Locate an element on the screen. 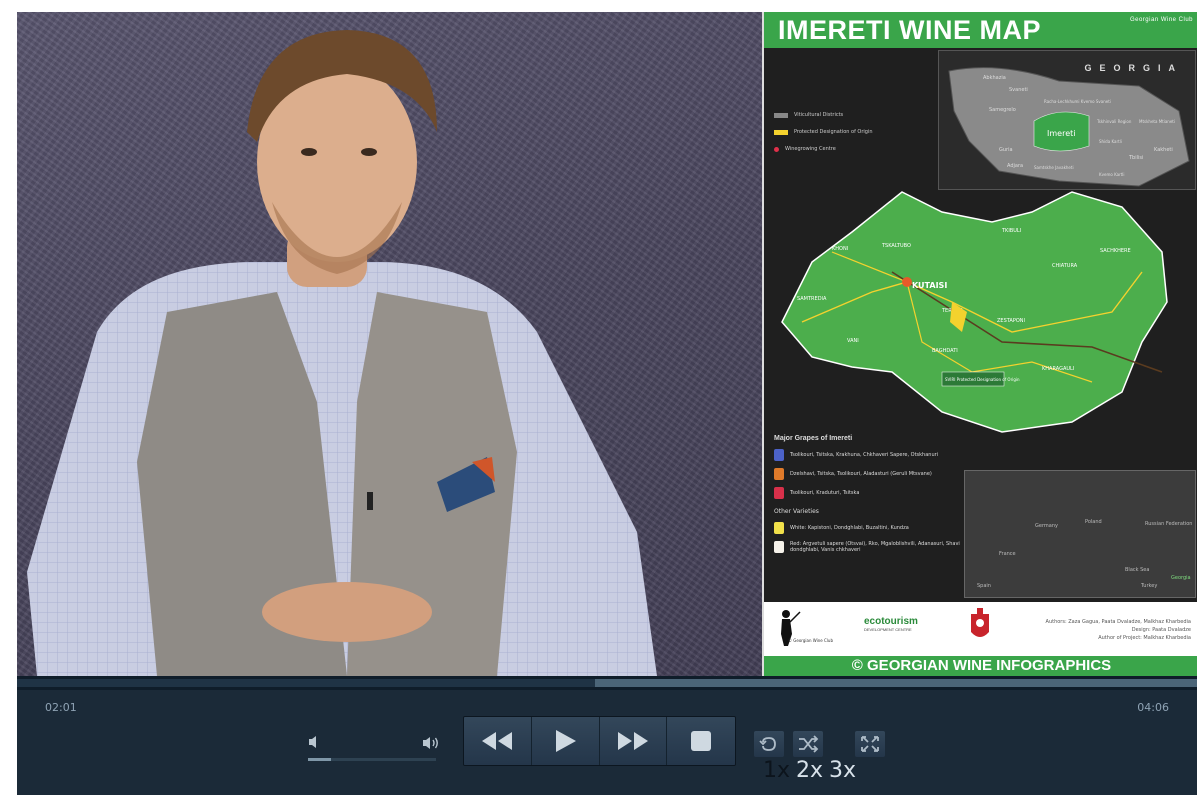 This screenshot has height=795, width=1199. map-place-label: BAGHDATI is located at coordinates (945, 351).